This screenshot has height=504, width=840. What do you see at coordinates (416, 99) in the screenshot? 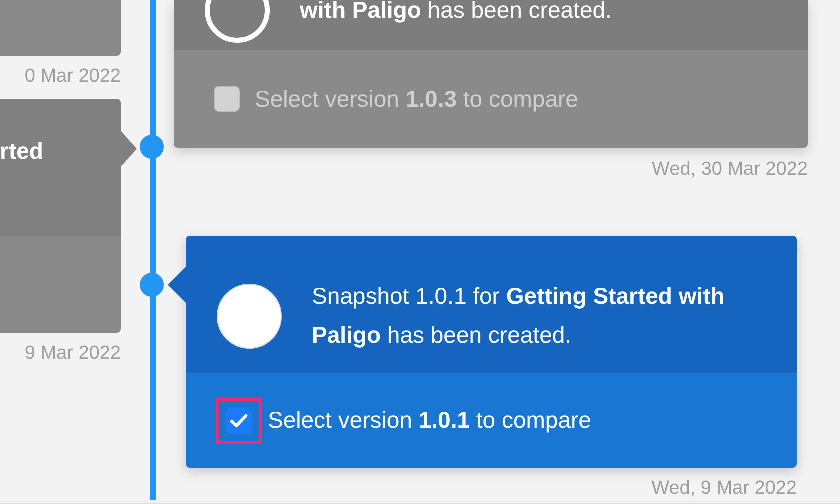
I see `compare-label: Select version 1.0.3 to compare` at bounding box center [416, 99].